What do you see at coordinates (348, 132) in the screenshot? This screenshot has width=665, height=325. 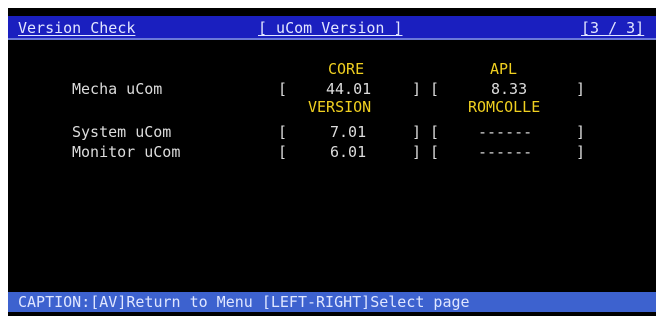 I see `version-value: 7.01` at bounding box center [348, 132].